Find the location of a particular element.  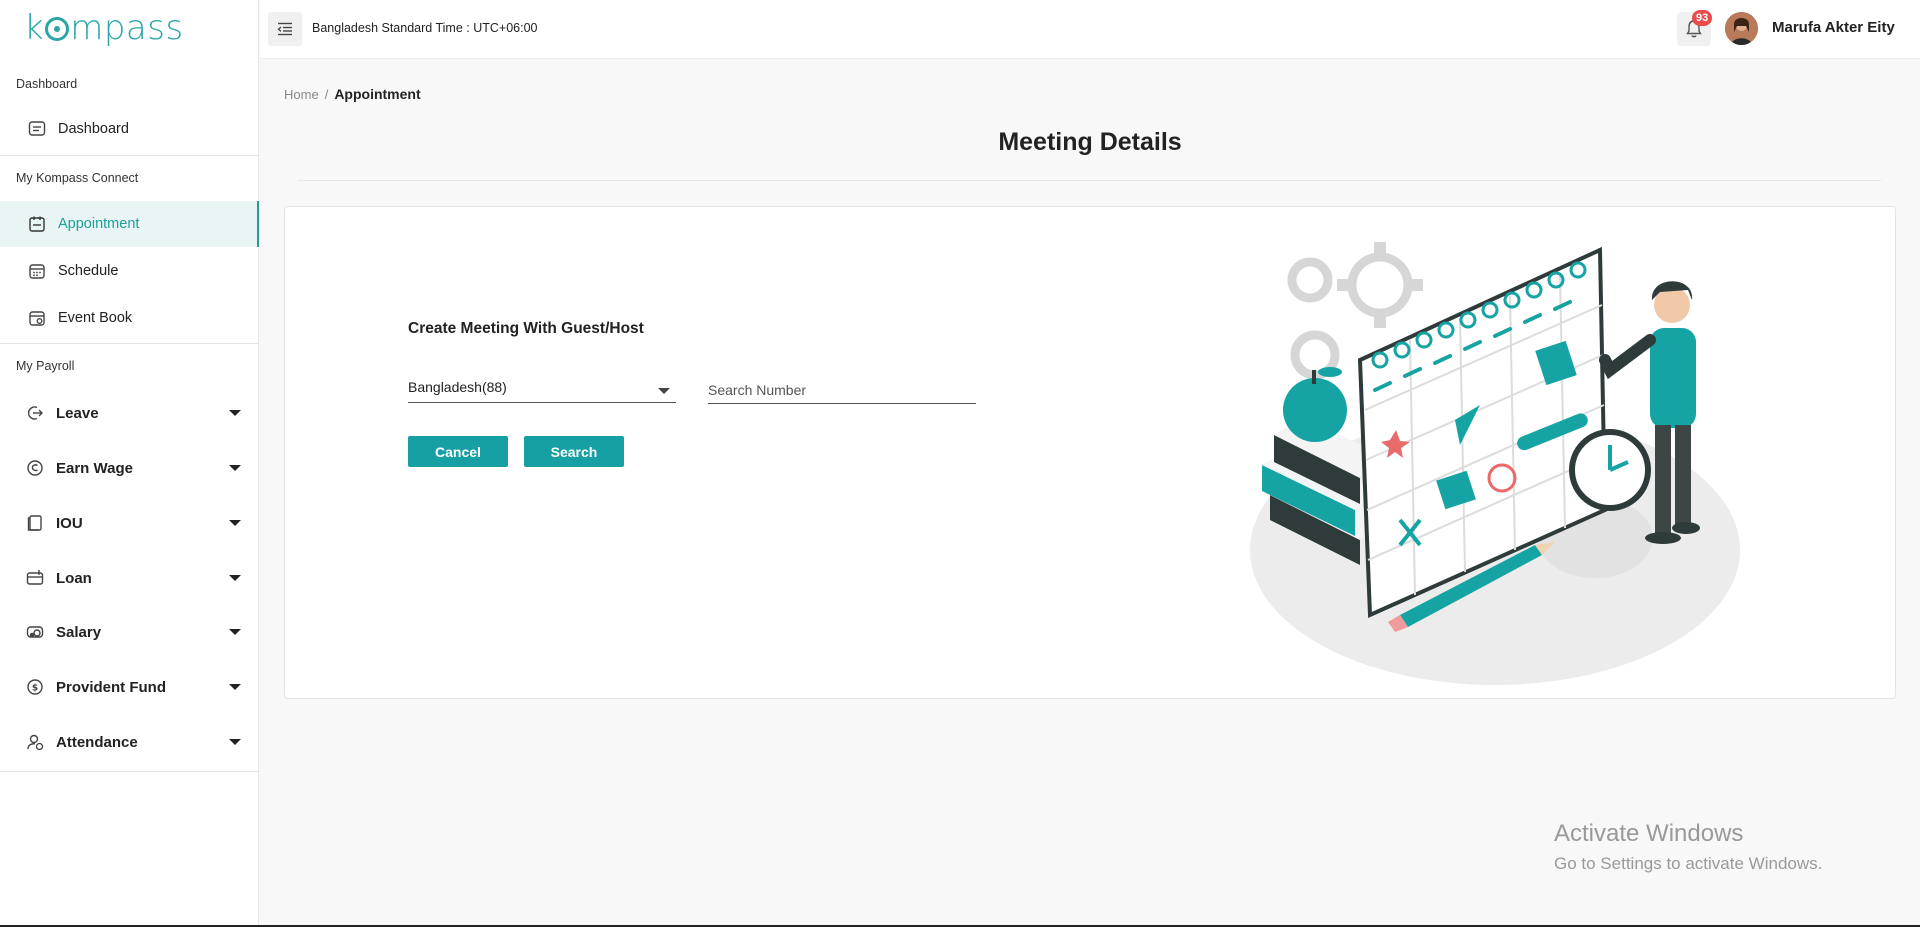

calendar-illustration is located at coordinates (1495, 463).